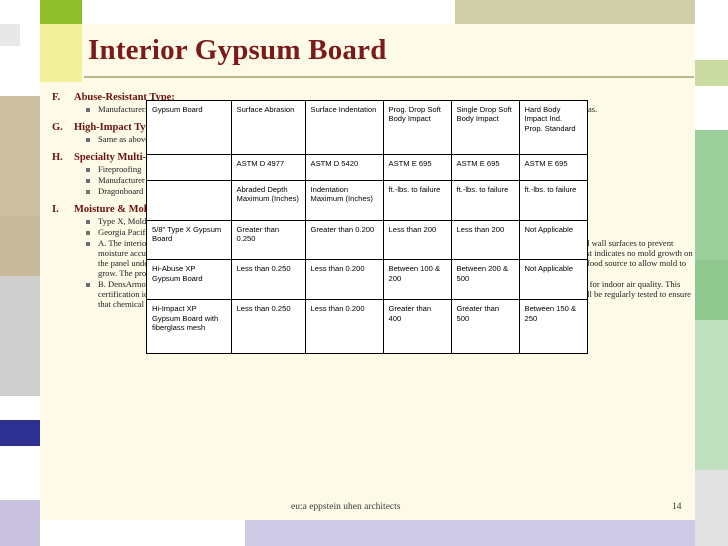  What do you see at coordinates (189, 128) in the screenshot?
I see `table-header-cell: Gypsum Board` at bounding box center [189, 128].